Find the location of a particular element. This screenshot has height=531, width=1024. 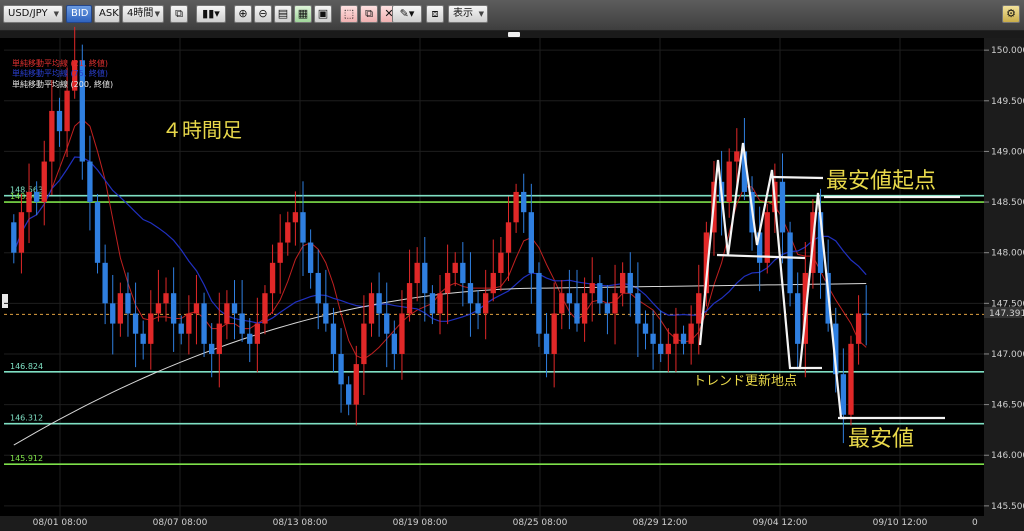

price-level-label: 145.912 is located at coordinates (26, 458).